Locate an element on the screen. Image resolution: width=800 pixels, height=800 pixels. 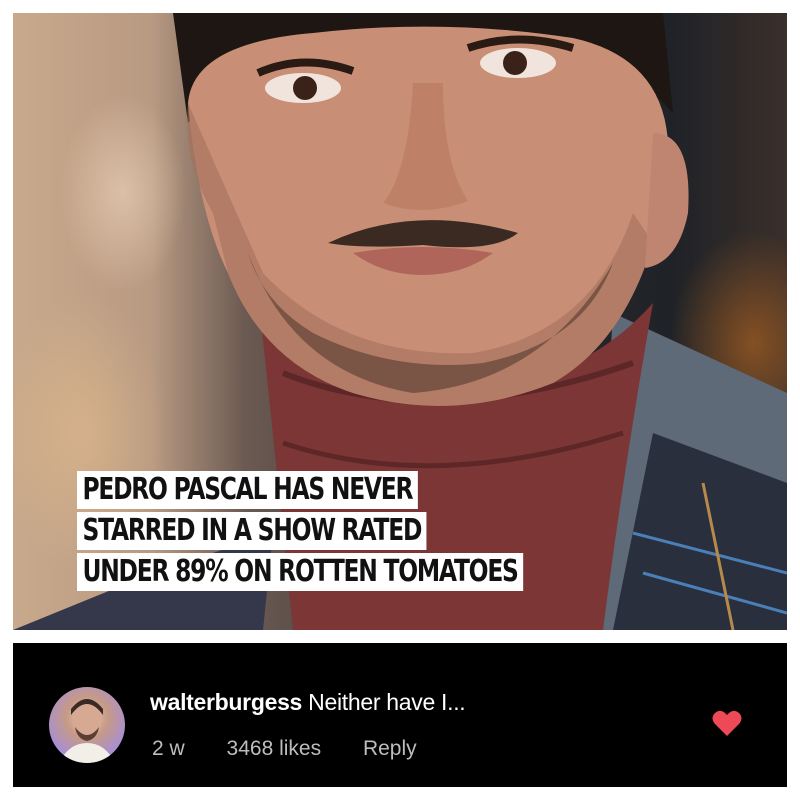
comment-meta: 2 w 3468 likes Reply is located at coordinates (302, 749).